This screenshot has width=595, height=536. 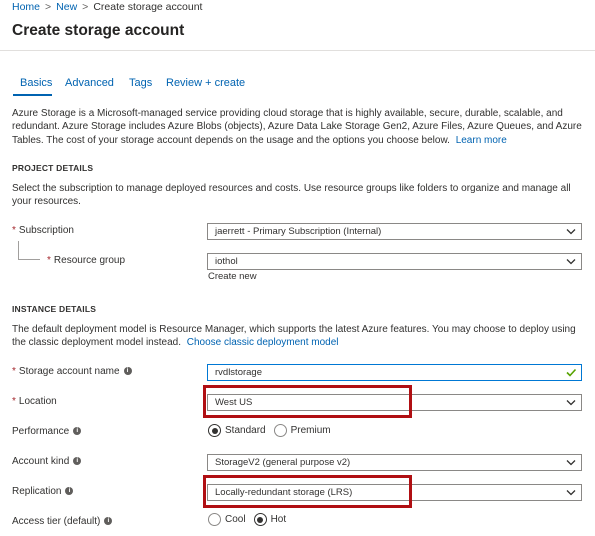 What do you see at coordinates (56, 521) in the screenshot?
I see `access-tier-label-text: Access tier (default)` at bounding box center [56, 521].